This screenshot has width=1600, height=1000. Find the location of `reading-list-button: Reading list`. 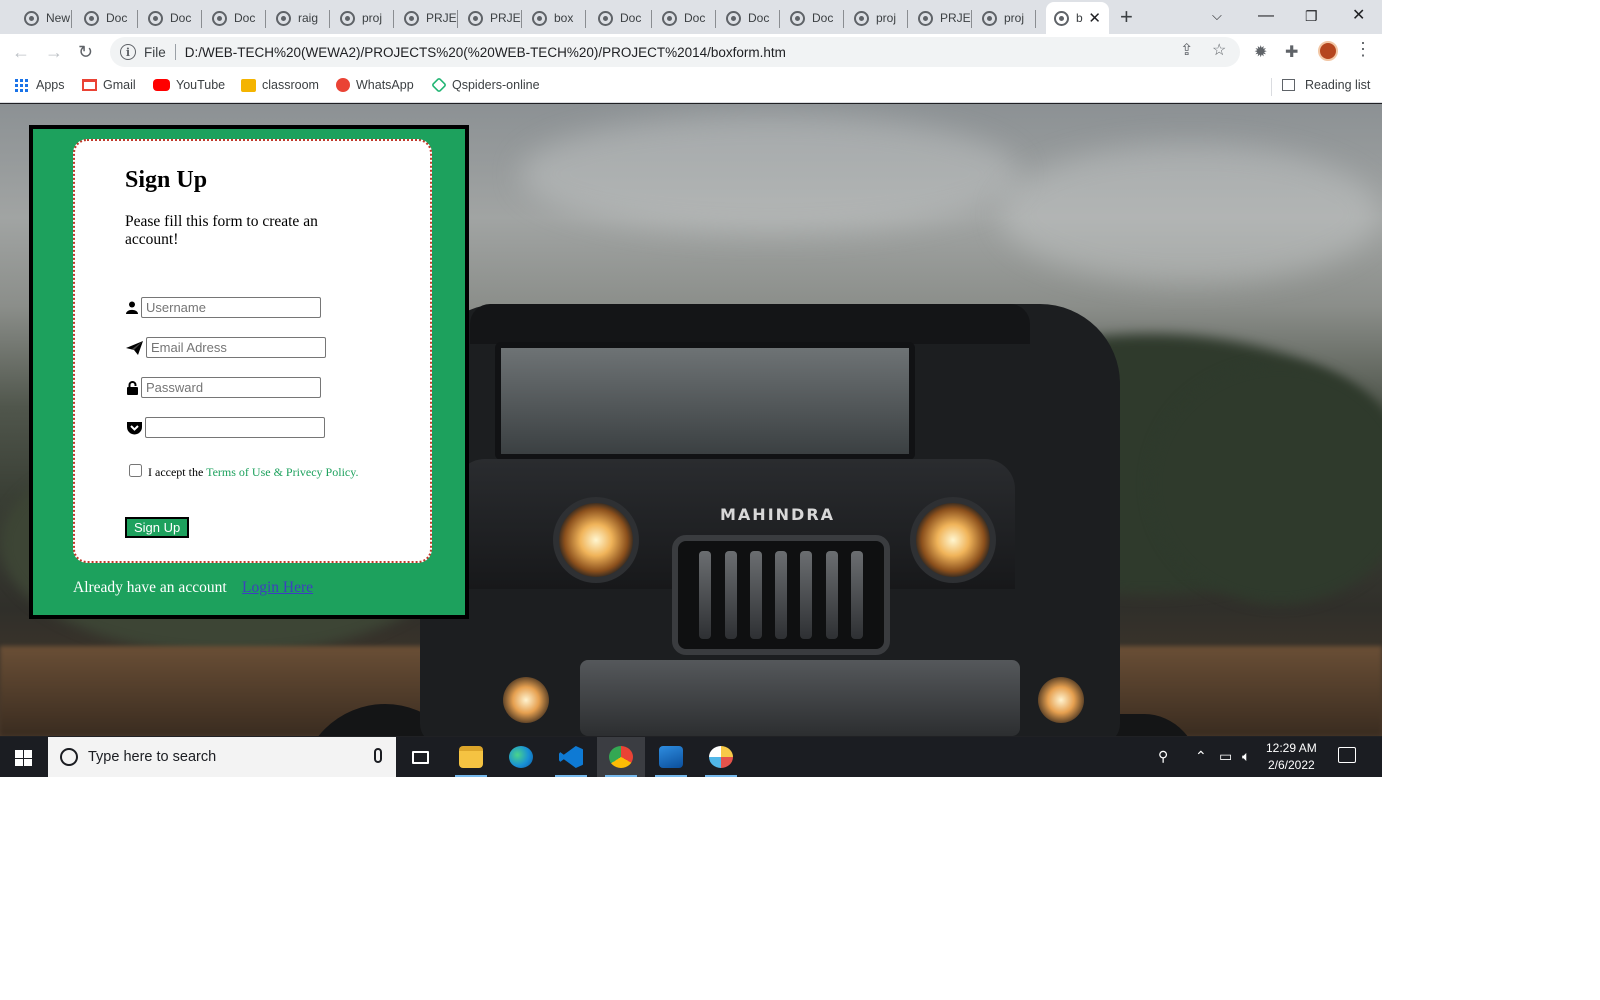

reading-list-button: Reading list is located at coordinates (1326, 85).